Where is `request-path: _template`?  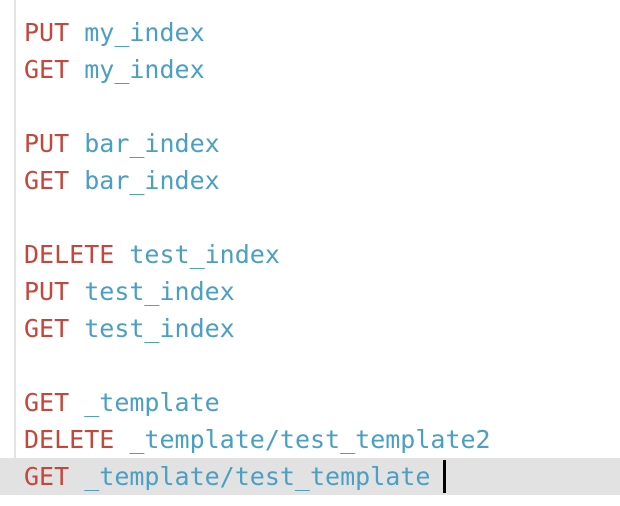 request-path: _template is located at coordinates (152, 402).